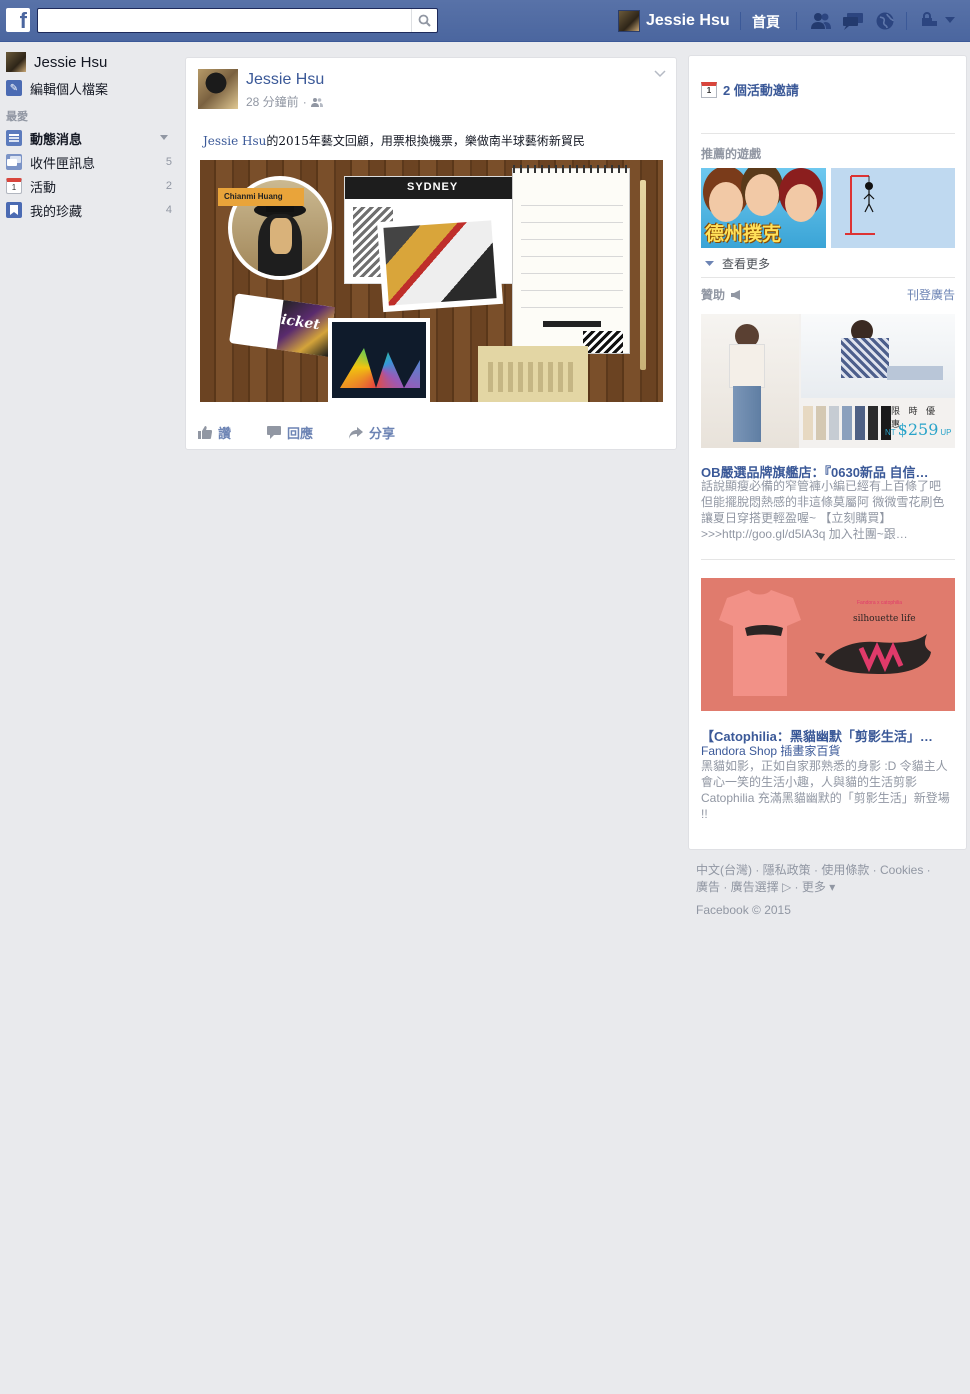  I want to click on badge-count: 4, so click(168, 210).